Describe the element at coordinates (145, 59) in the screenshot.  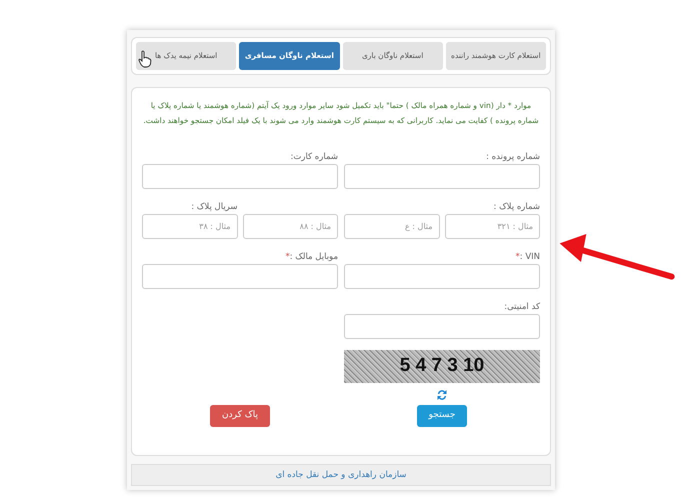
I see `hand-cursor-icon` at that location.